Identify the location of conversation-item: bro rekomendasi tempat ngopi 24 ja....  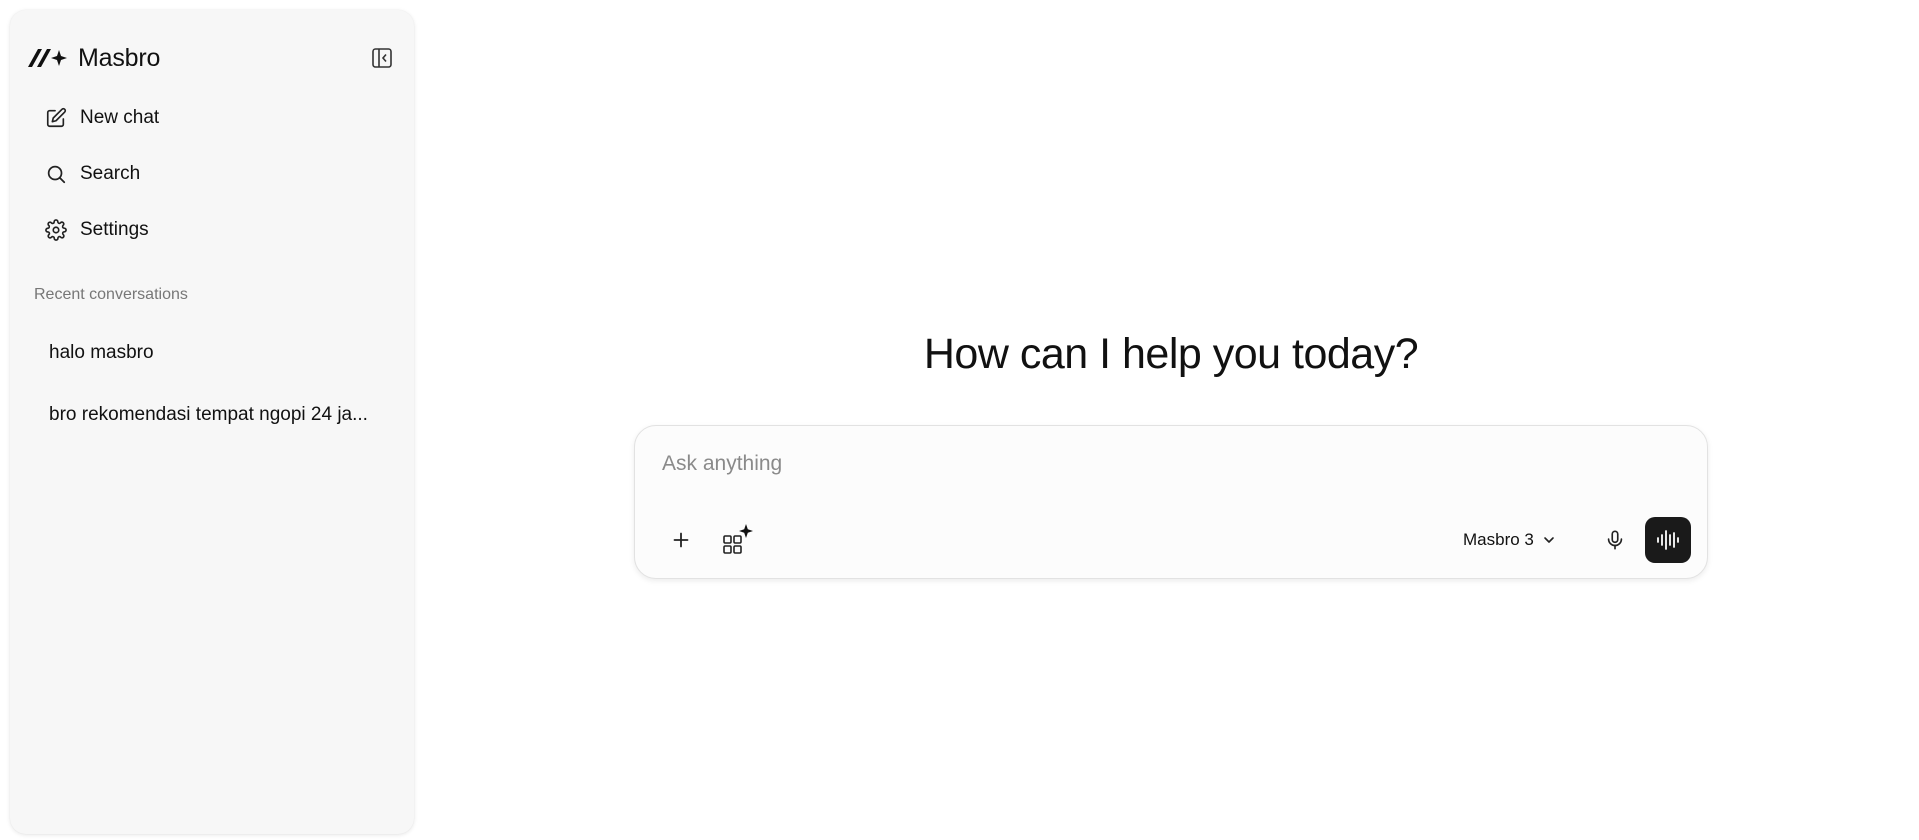
(215, 415).